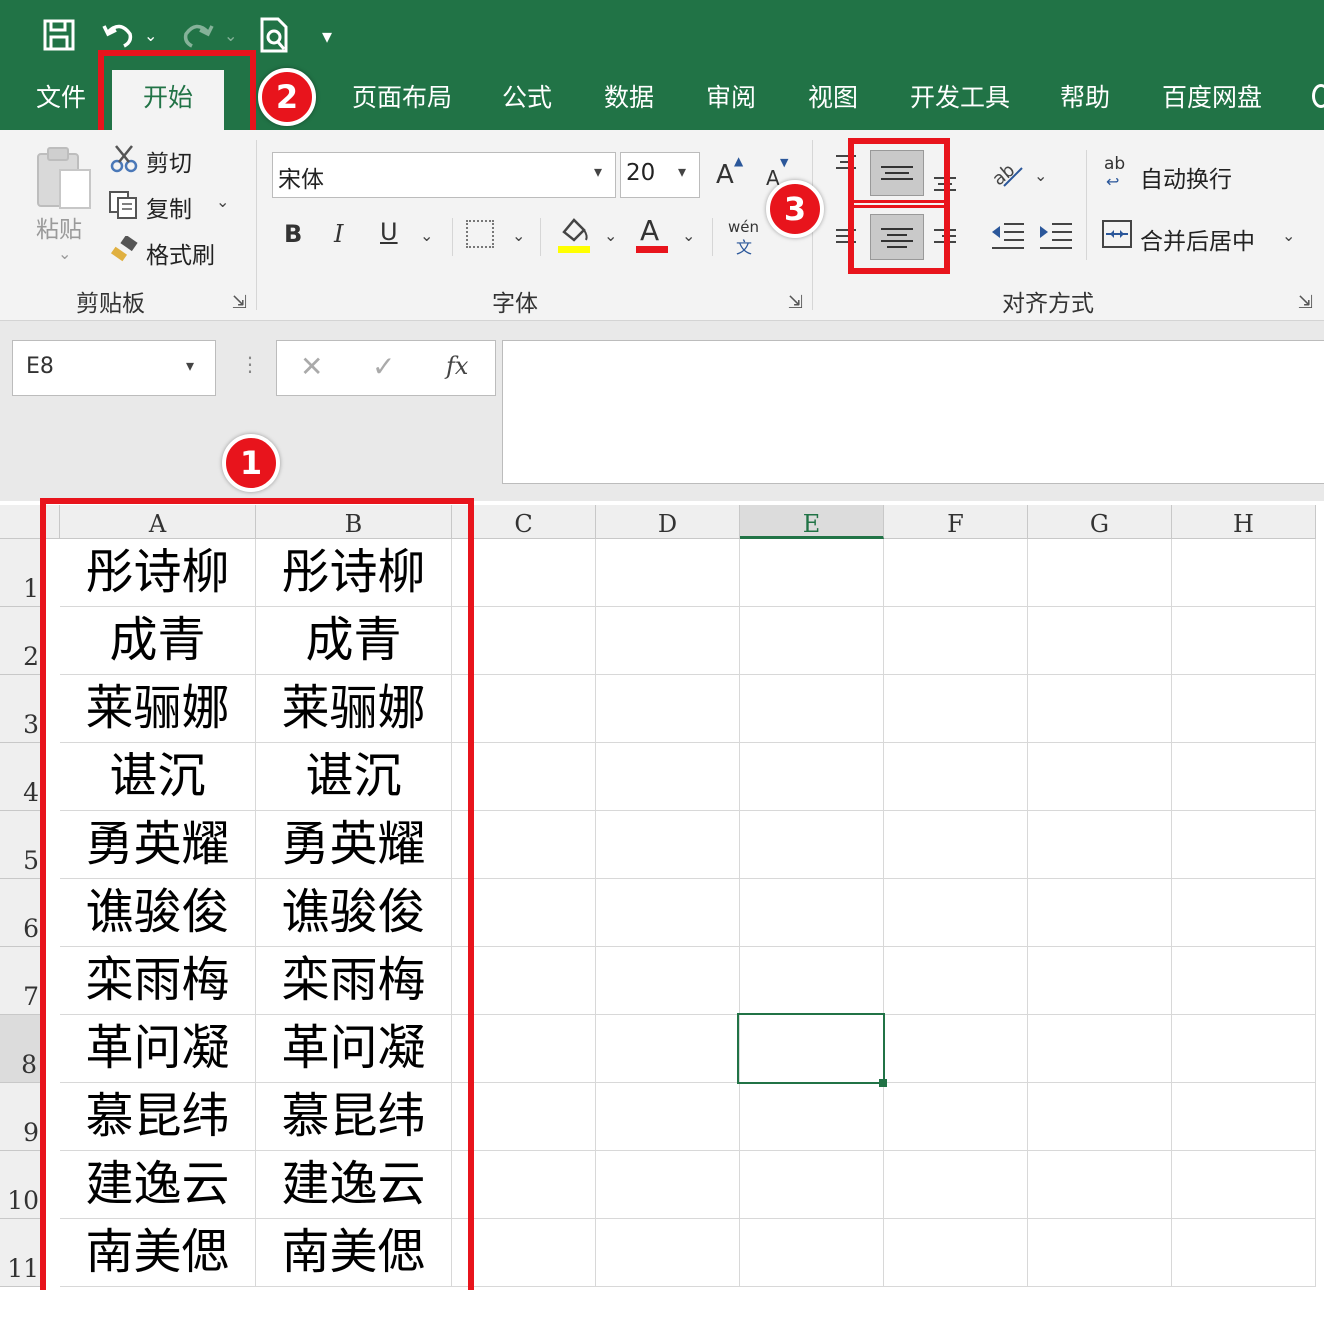  I want to click on cell-g4, so click(1100, 777).